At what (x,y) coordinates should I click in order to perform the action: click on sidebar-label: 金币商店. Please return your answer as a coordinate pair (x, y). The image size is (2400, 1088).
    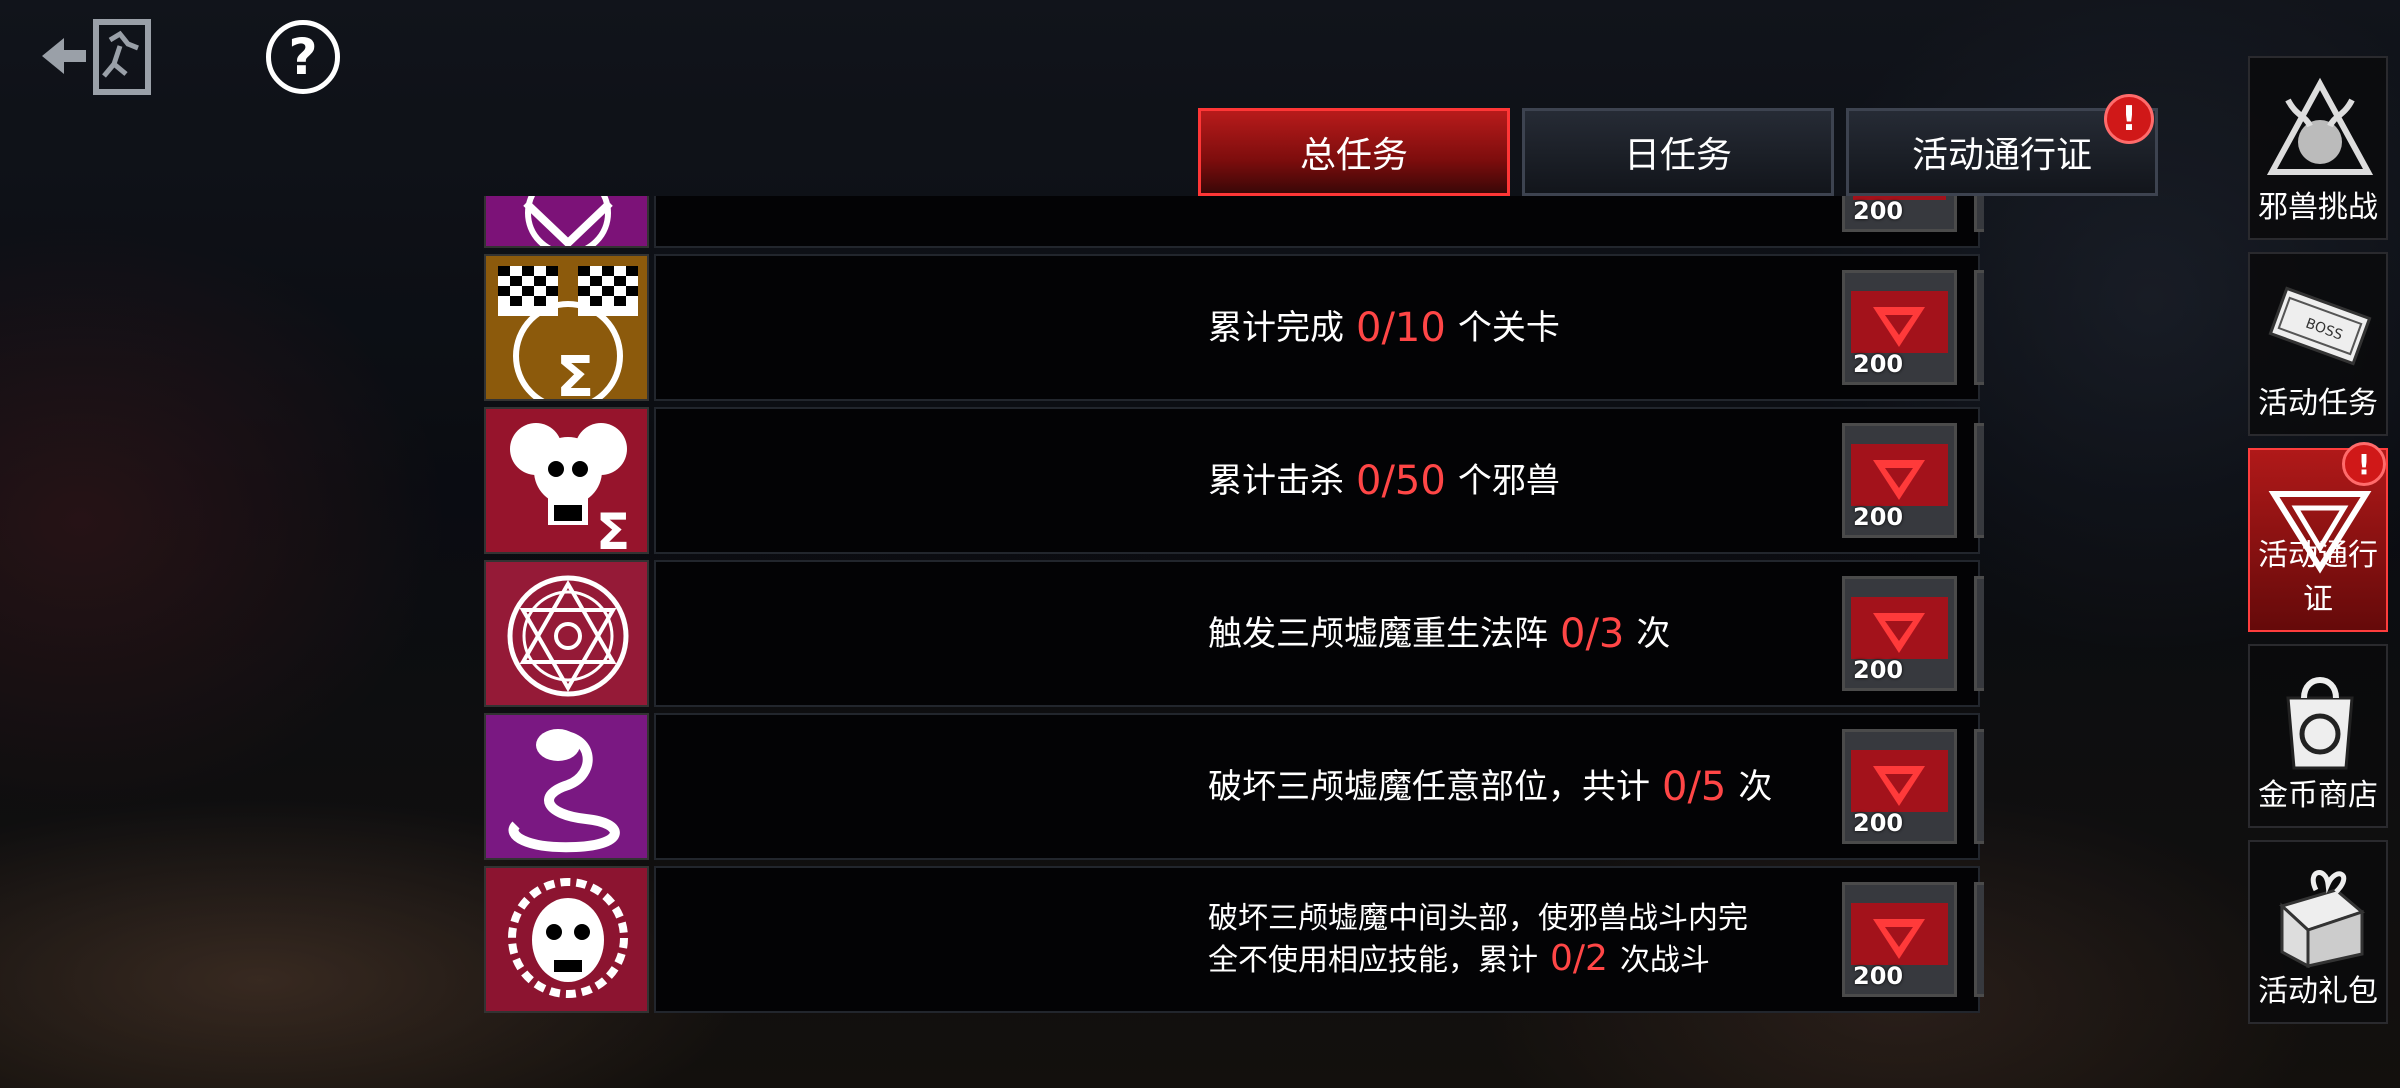
    Looking at the image, I should click on (2318, 795).